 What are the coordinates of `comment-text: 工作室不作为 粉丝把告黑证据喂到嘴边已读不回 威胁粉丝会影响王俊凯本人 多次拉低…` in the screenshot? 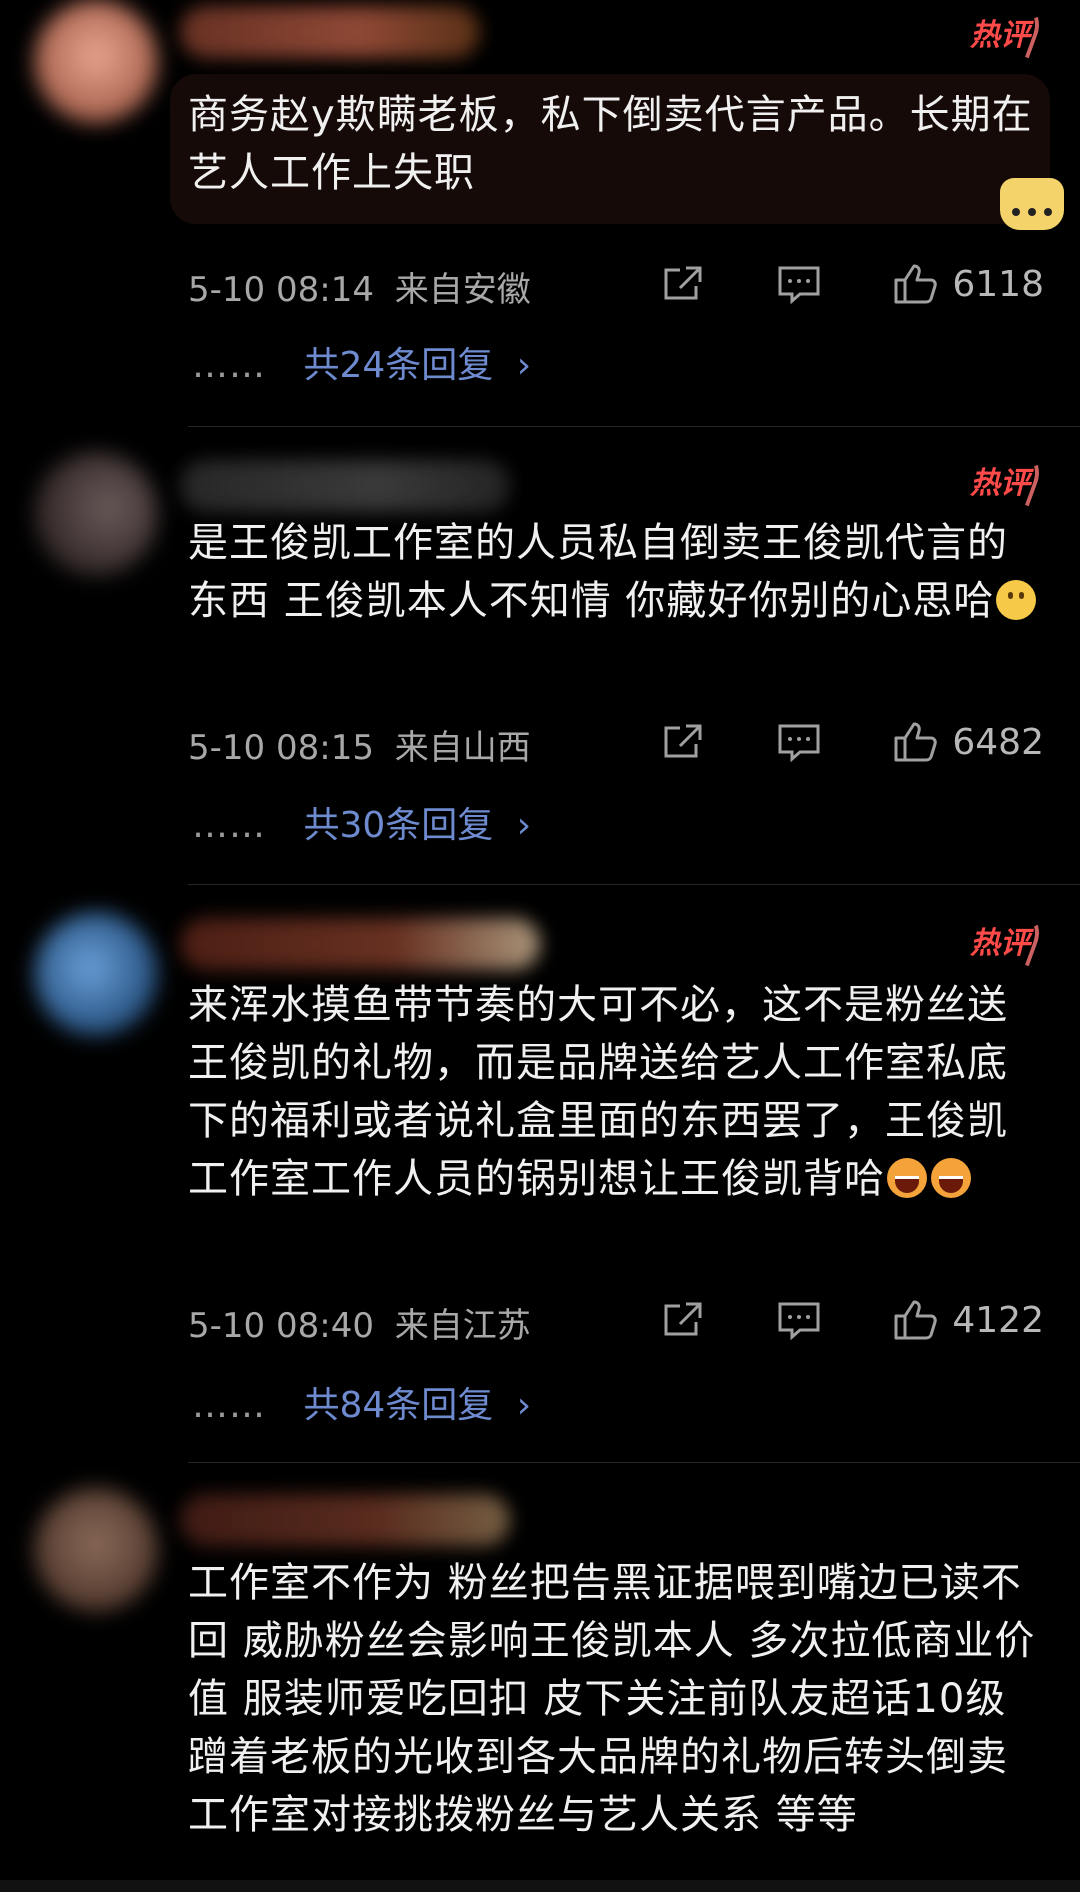 It's located at (612, 1699).